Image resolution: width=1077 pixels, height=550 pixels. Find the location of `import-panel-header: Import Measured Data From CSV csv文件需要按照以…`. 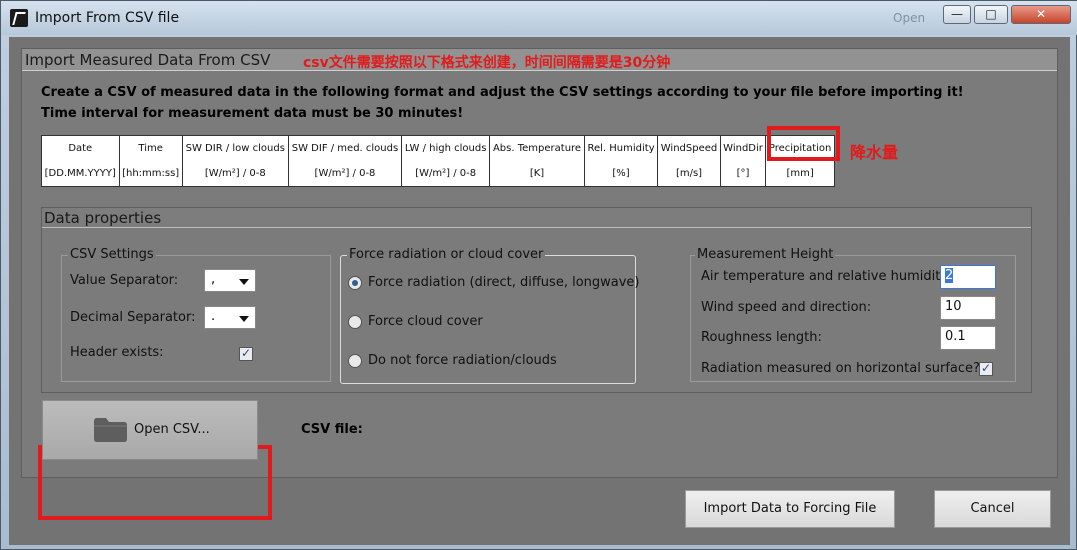

import-panel-header: Import Measured Data From CSV csv文件需要按照以… is located at coordinates (539, 60).